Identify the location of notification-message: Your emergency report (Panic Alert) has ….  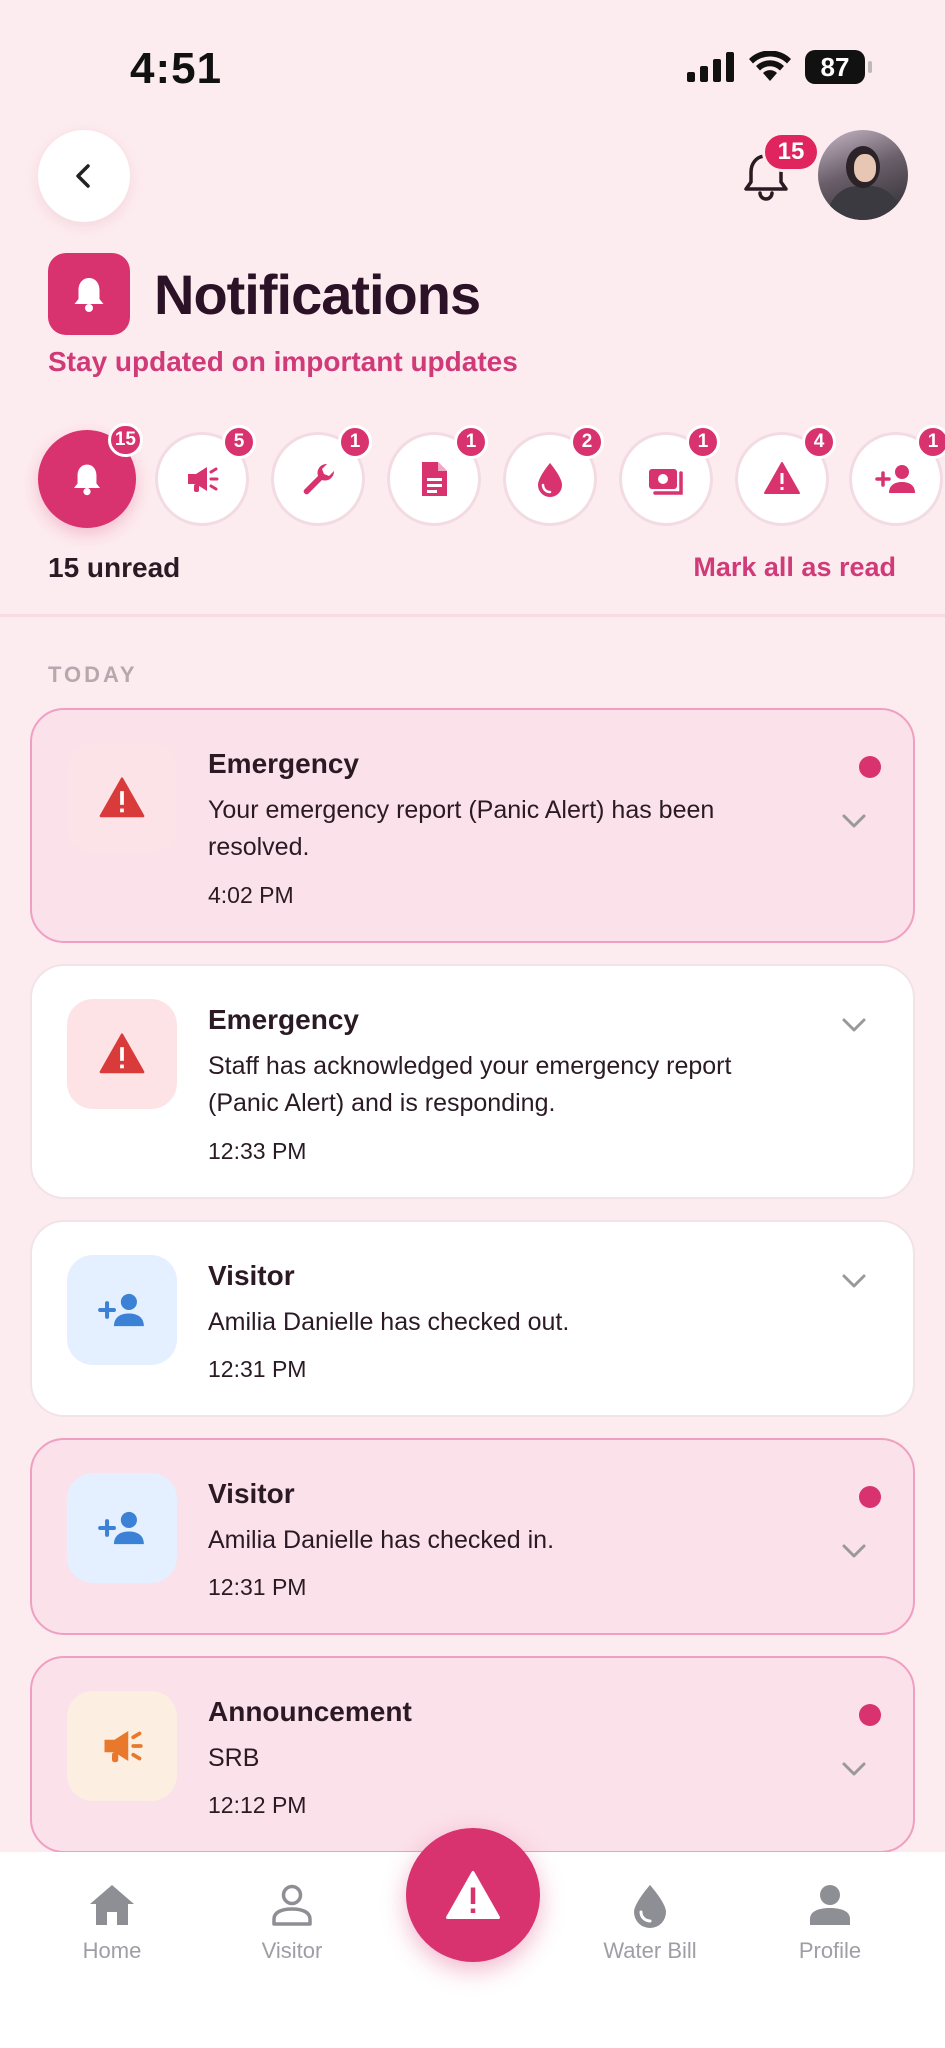
(461, 828).